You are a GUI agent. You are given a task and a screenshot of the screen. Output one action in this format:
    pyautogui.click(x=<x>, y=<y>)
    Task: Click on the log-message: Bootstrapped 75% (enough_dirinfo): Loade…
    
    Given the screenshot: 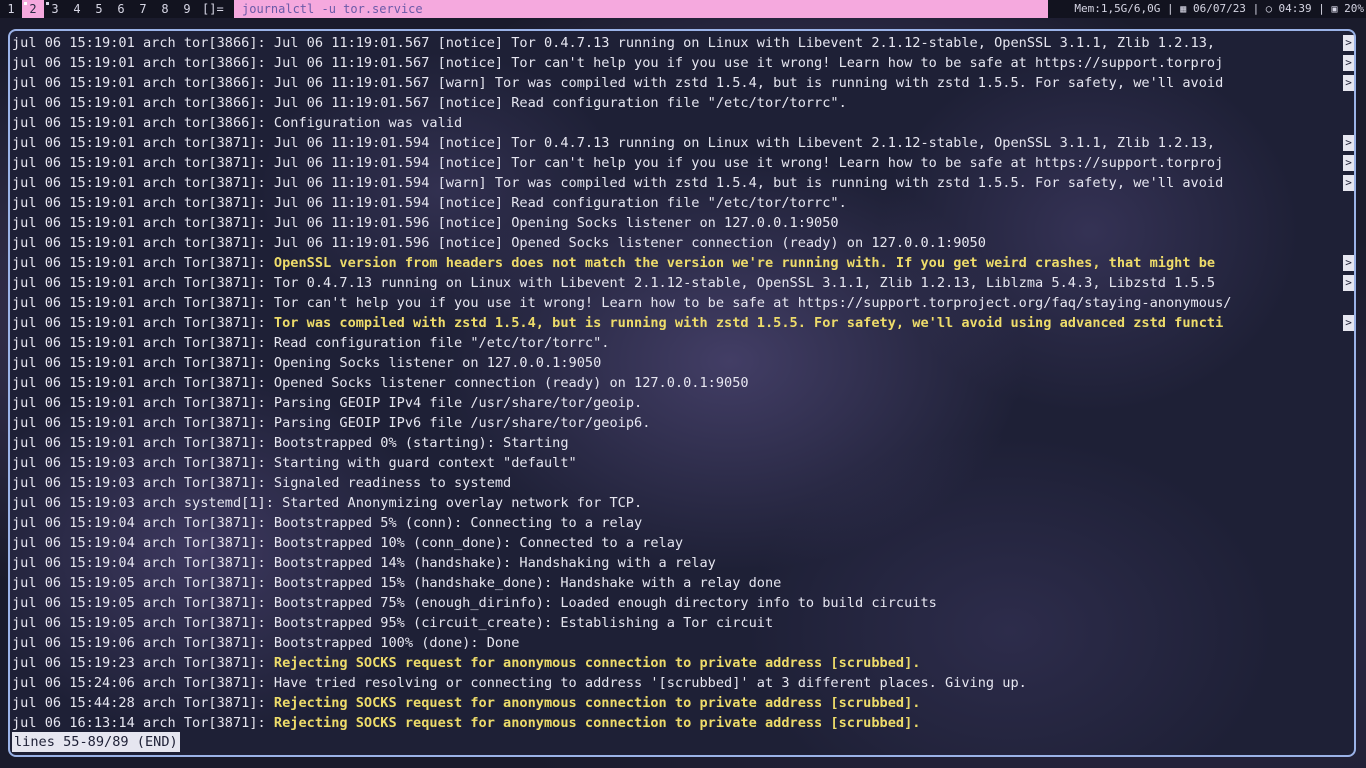 What is the action you would take?
    pyautogui.click(x=605, y=603)
    